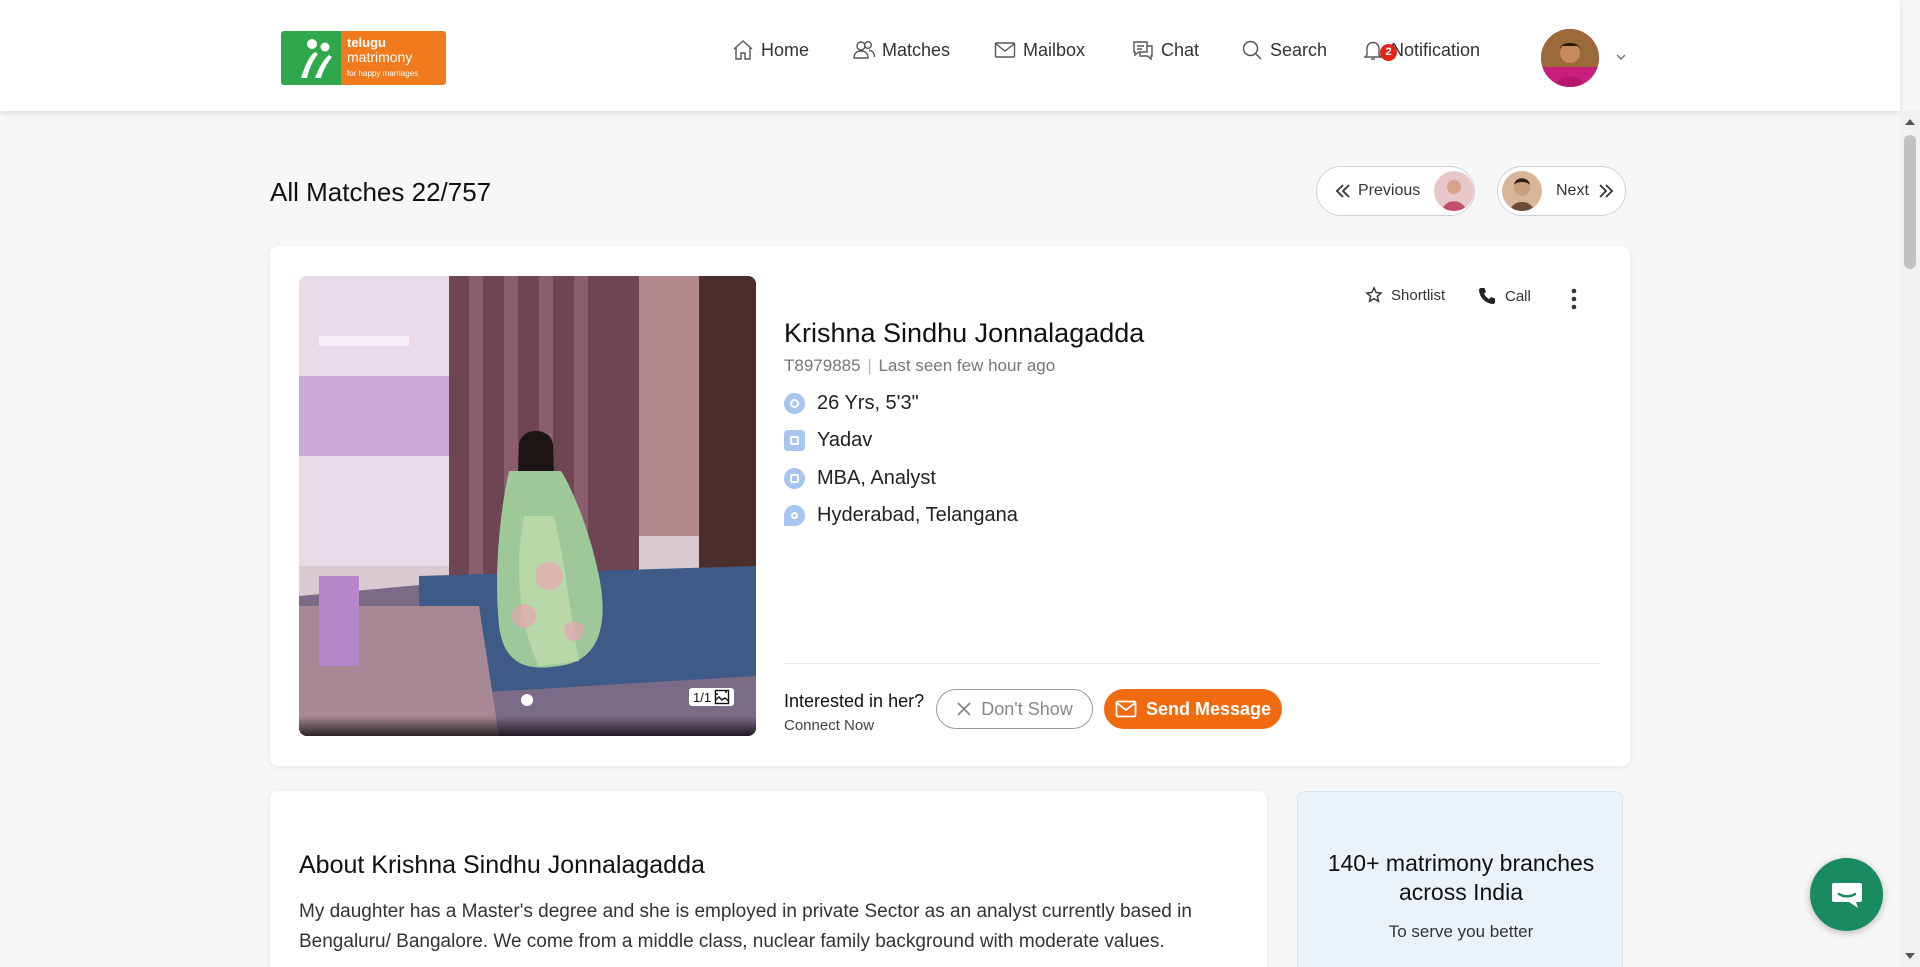  I want to click on previous-profile-thumbnail, so click(1454, 191).